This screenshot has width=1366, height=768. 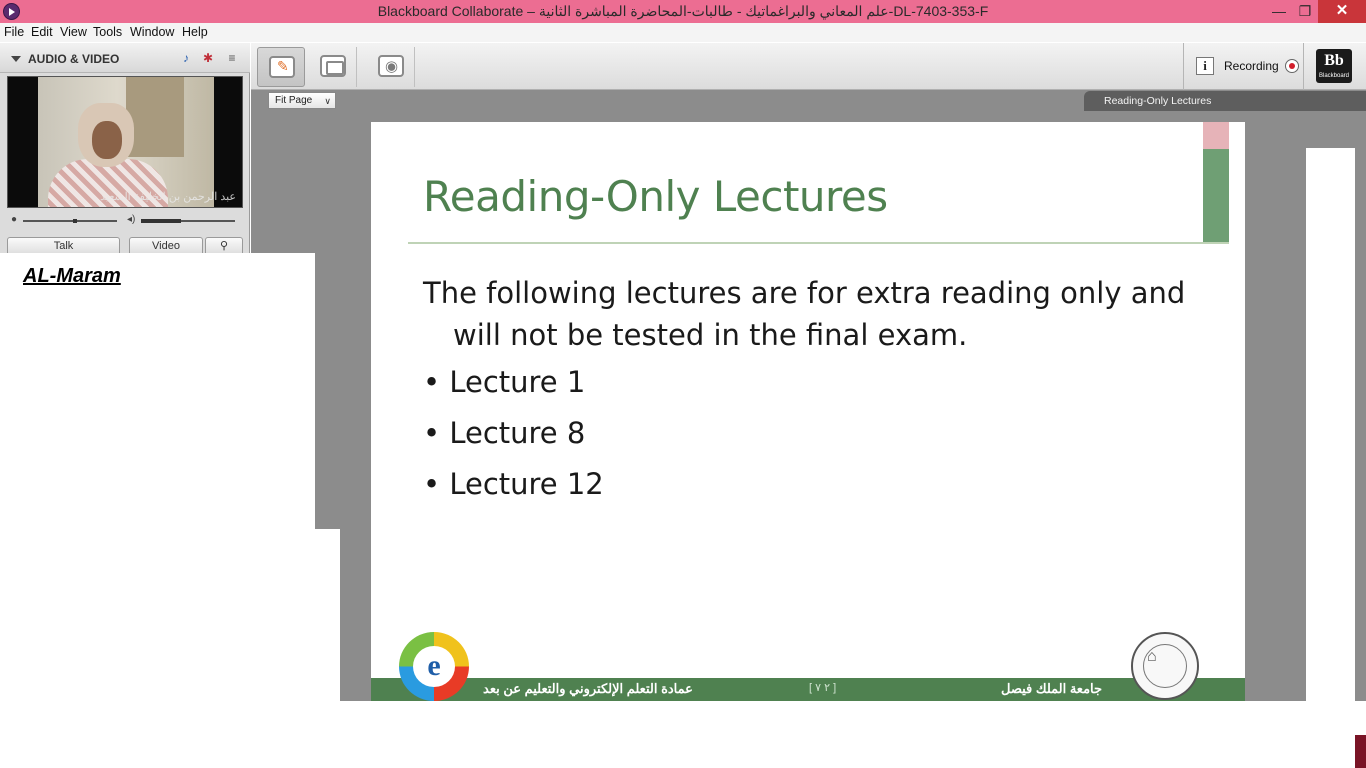 I want to click on university-seal-emblem: ⌂, so click(x=1152, y=656).